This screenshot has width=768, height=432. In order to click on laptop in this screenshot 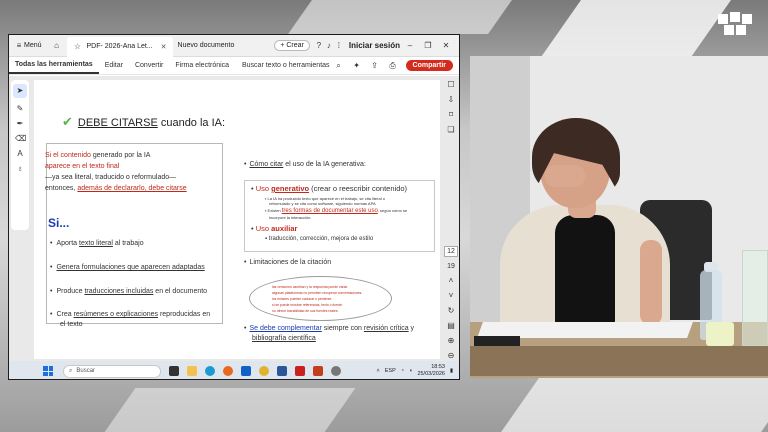, I will do `click(497, 341)`.